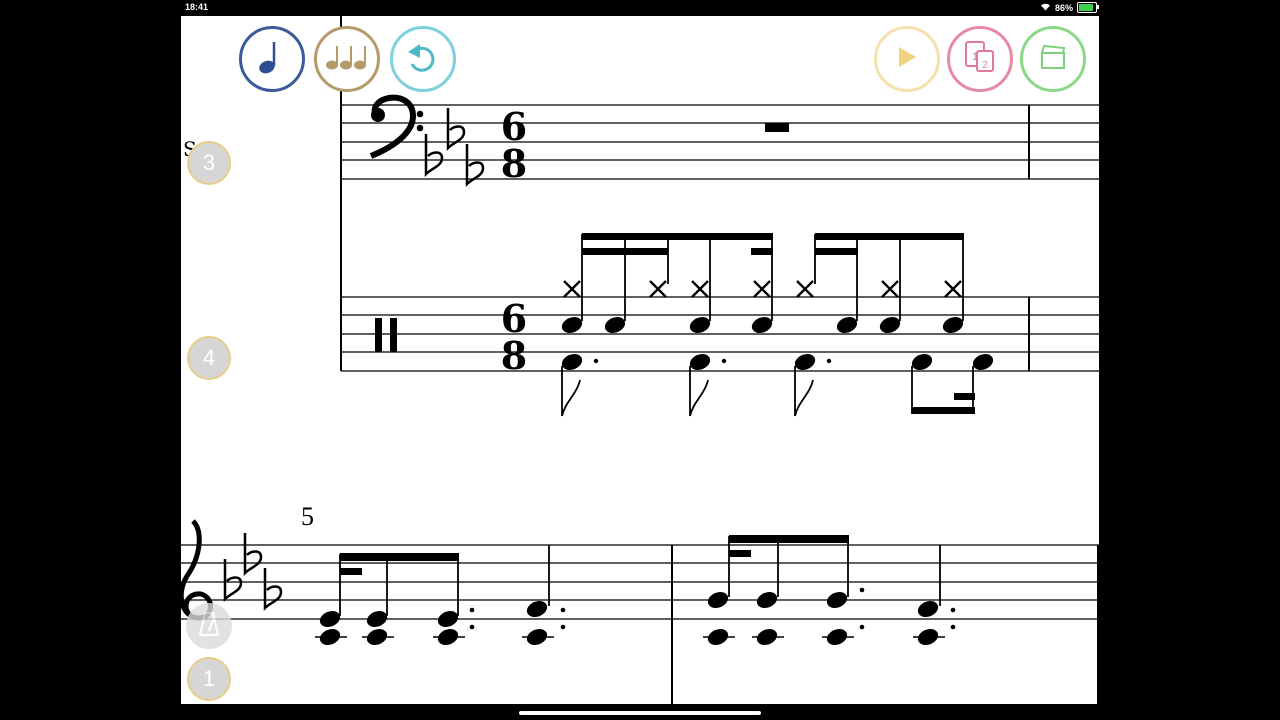 The height and width of the screenshot is (720, 1280). What do you see at coordinates (253, 570) in the screenshot?
I see `key-signature-treble` at bounding box center [253, 570].